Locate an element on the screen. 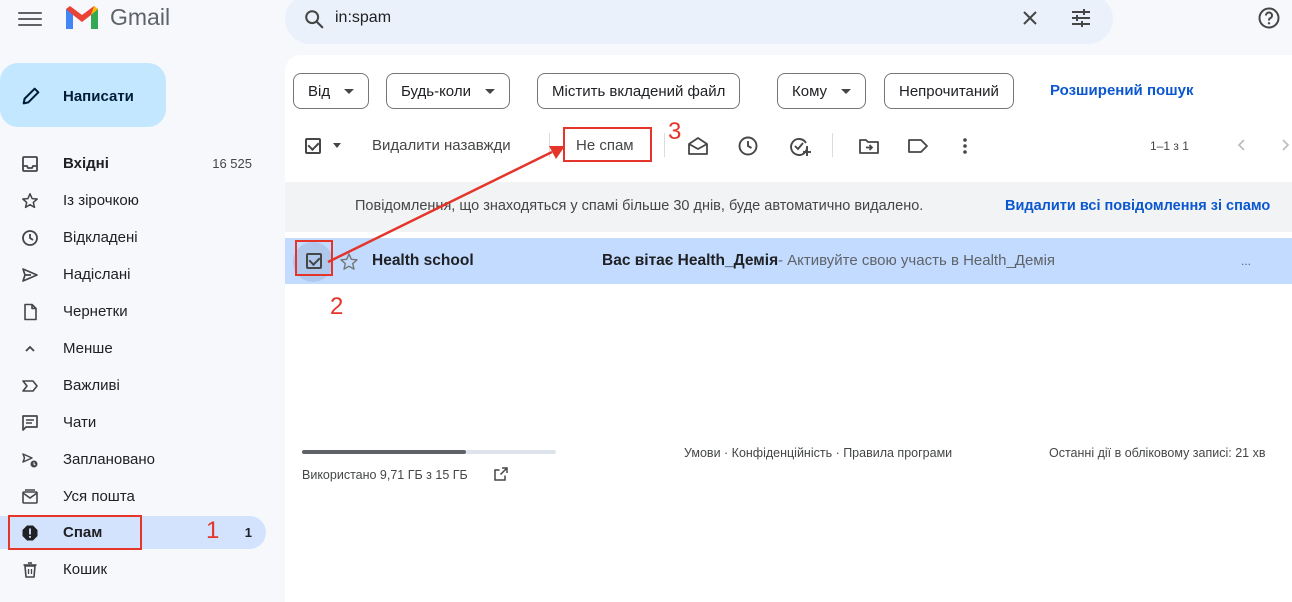  chip-label: Непрочитаний is located at coordinates (949, 91).